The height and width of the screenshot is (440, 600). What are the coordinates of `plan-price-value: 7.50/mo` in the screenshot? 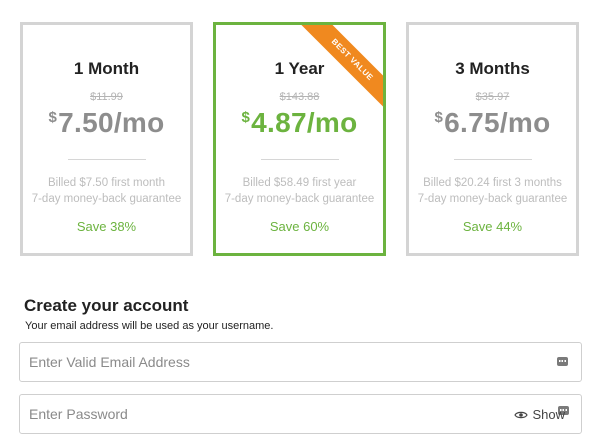 It's located at (111, 122).